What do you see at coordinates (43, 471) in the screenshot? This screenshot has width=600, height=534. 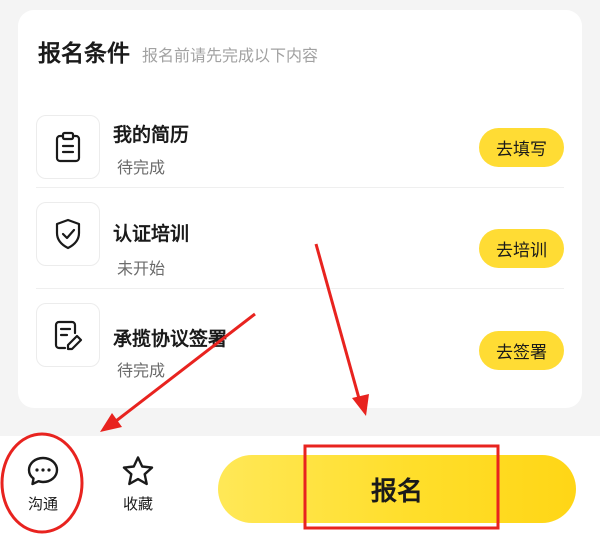 I see `chat-bubble-icon` at bounding box center [43, 471].